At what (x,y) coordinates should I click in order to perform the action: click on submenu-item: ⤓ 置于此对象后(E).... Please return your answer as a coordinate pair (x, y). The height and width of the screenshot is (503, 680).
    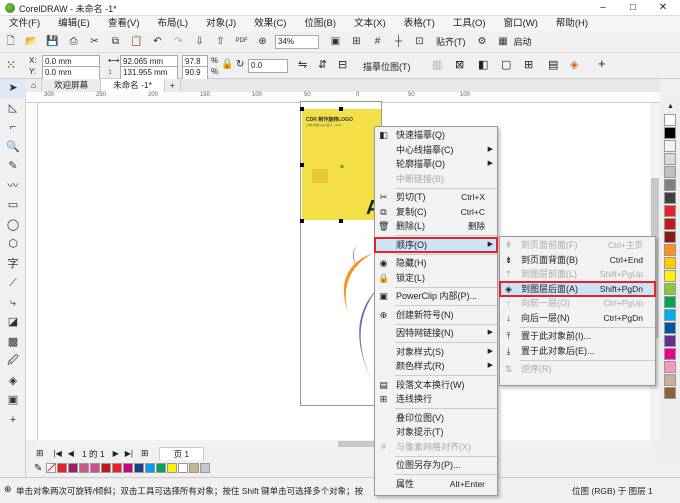
    Looking at the image, I should click on (577, 351).